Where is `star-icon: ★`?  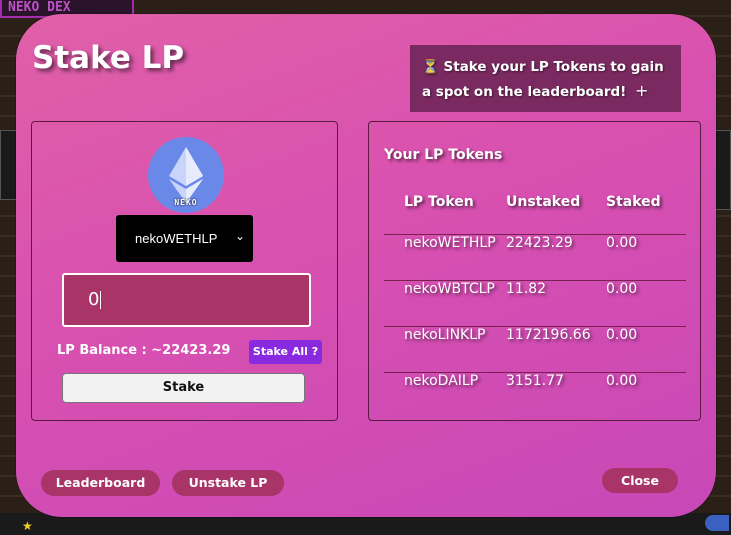 star-icon: ★ is located at coordinates (27, 526).